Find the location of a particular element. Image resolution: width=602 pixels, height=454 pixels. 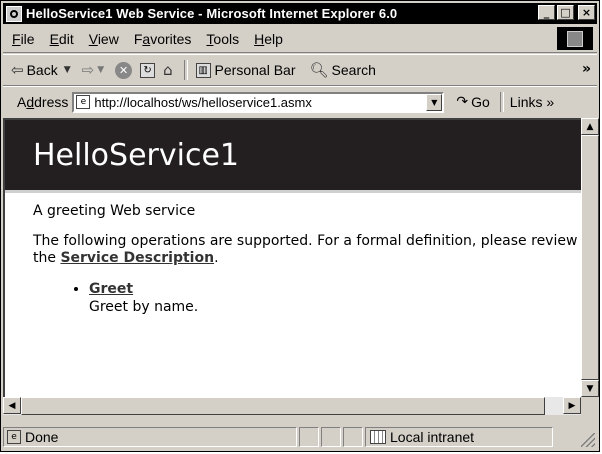

maximize-button: □ is located at coordinates (565, 12).